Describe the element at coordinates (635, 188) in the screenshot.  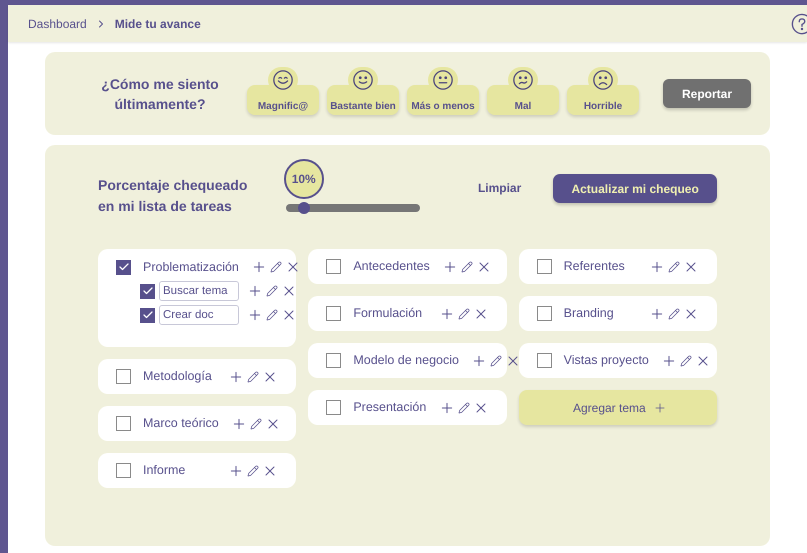
I see `update-button: Actualizar mi chequeo` at that location.